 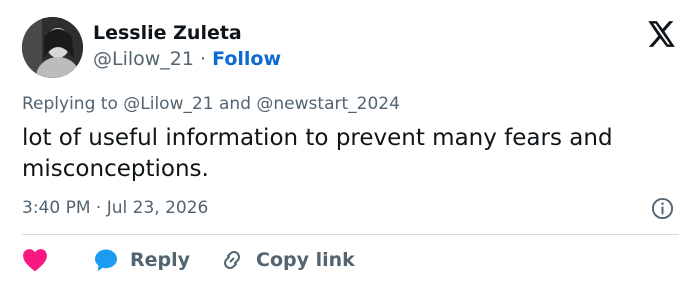 I want to click on tweet-timestamp: 3:40 PM · Jul 23, 2026, so click(x=115, y=208).